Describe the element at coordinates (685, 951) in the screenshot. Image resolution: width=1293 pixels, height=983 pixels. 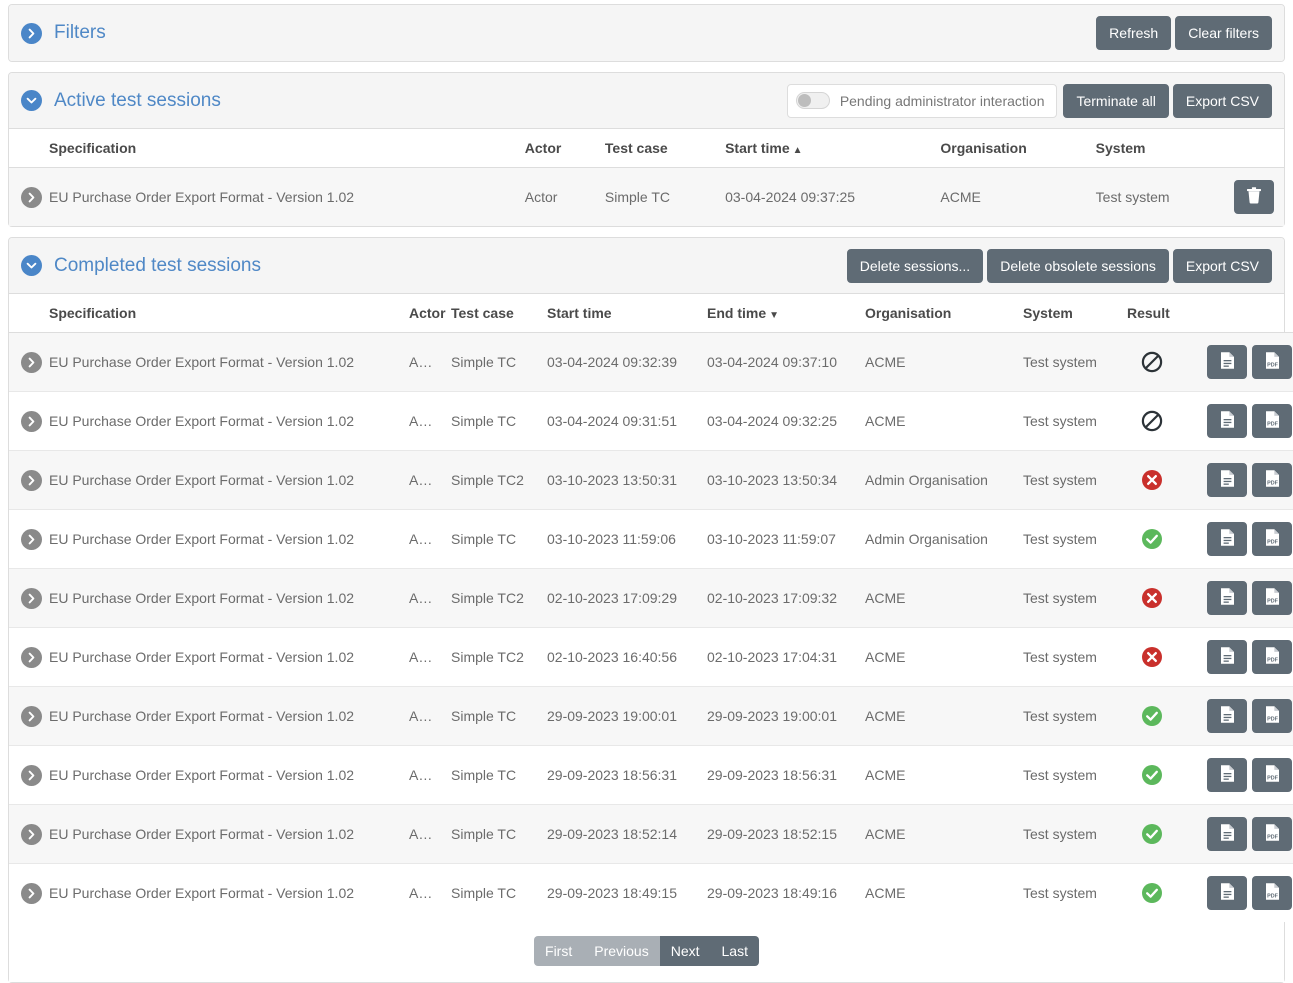
I see `pagination-next-button: Next` at that location.